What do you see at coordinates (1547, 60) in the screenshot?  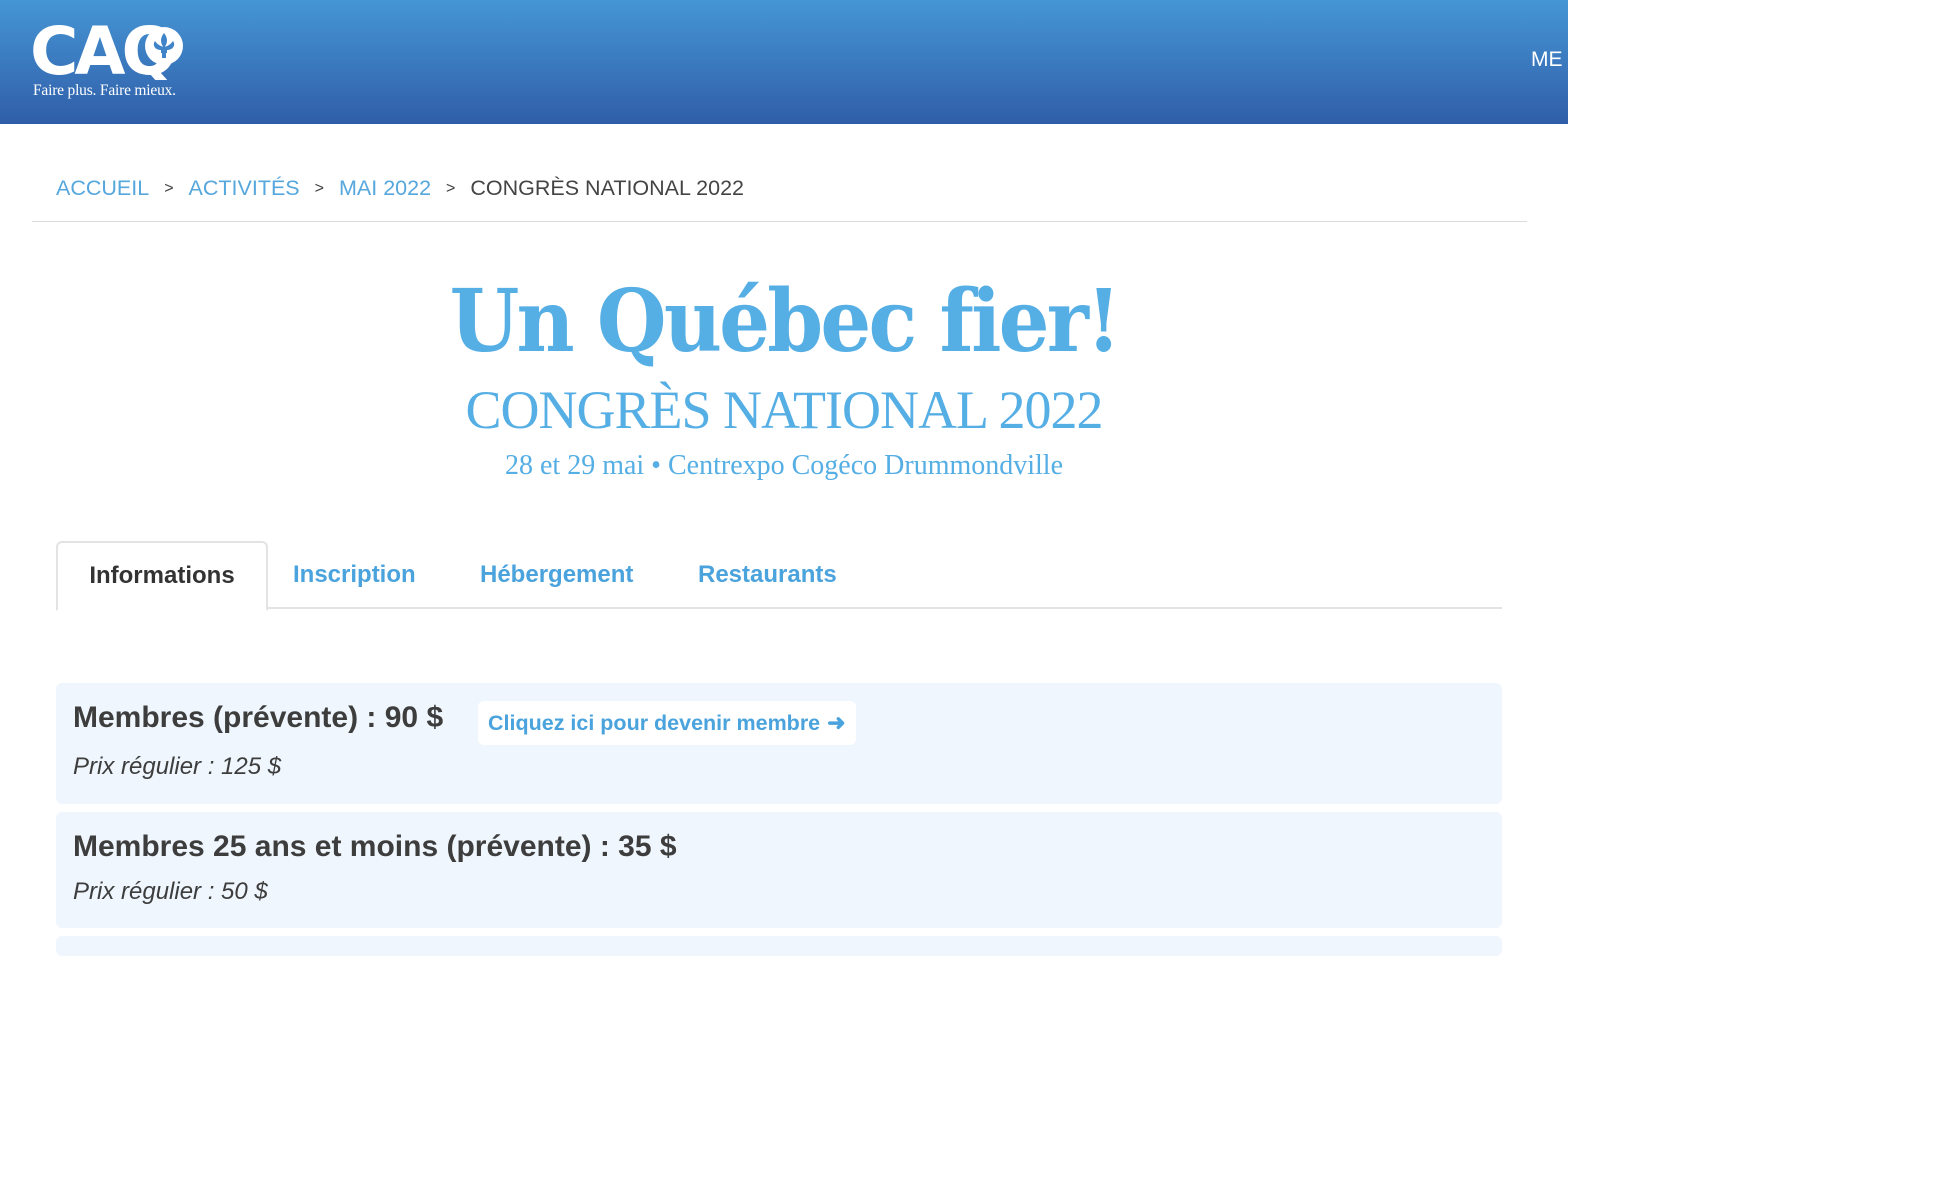 I see `menu-button: ME` at bounding box center [1547, 60].